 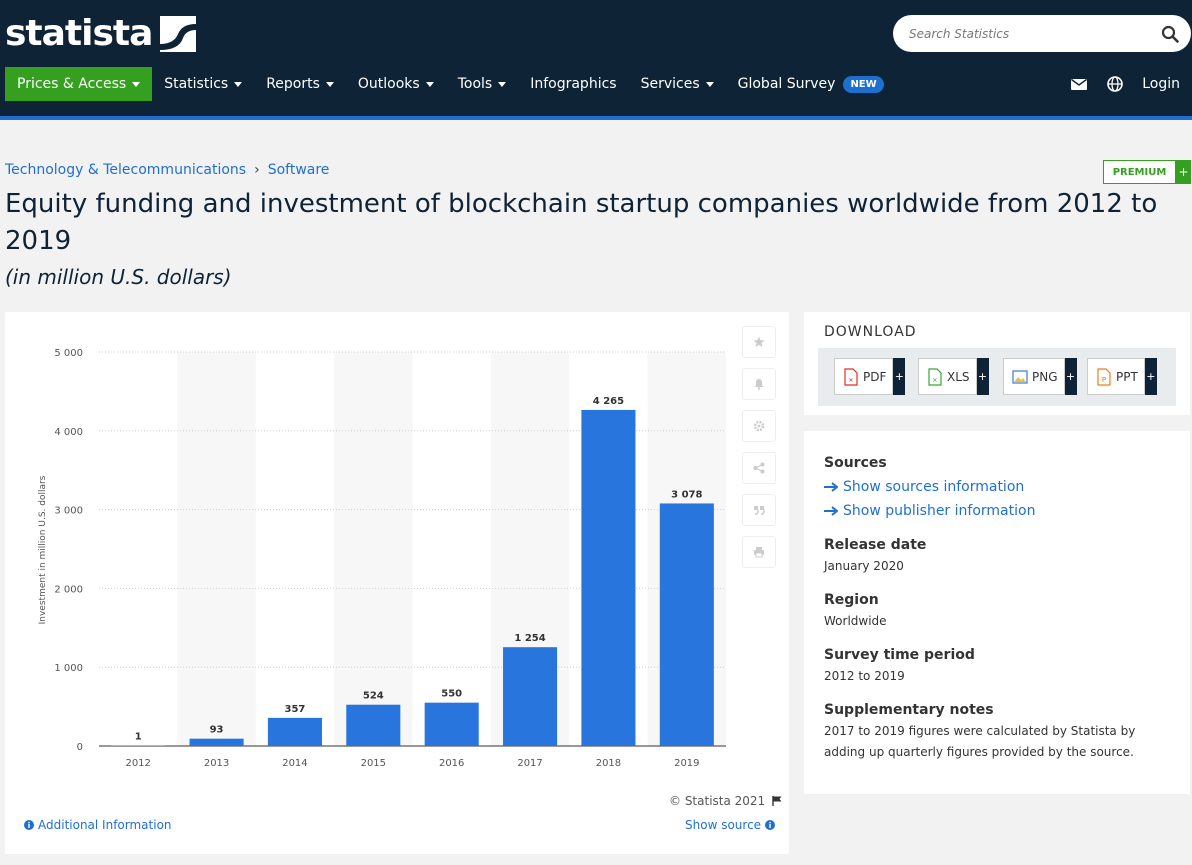 I want to click on search-box, so click(x=1042, y=33).